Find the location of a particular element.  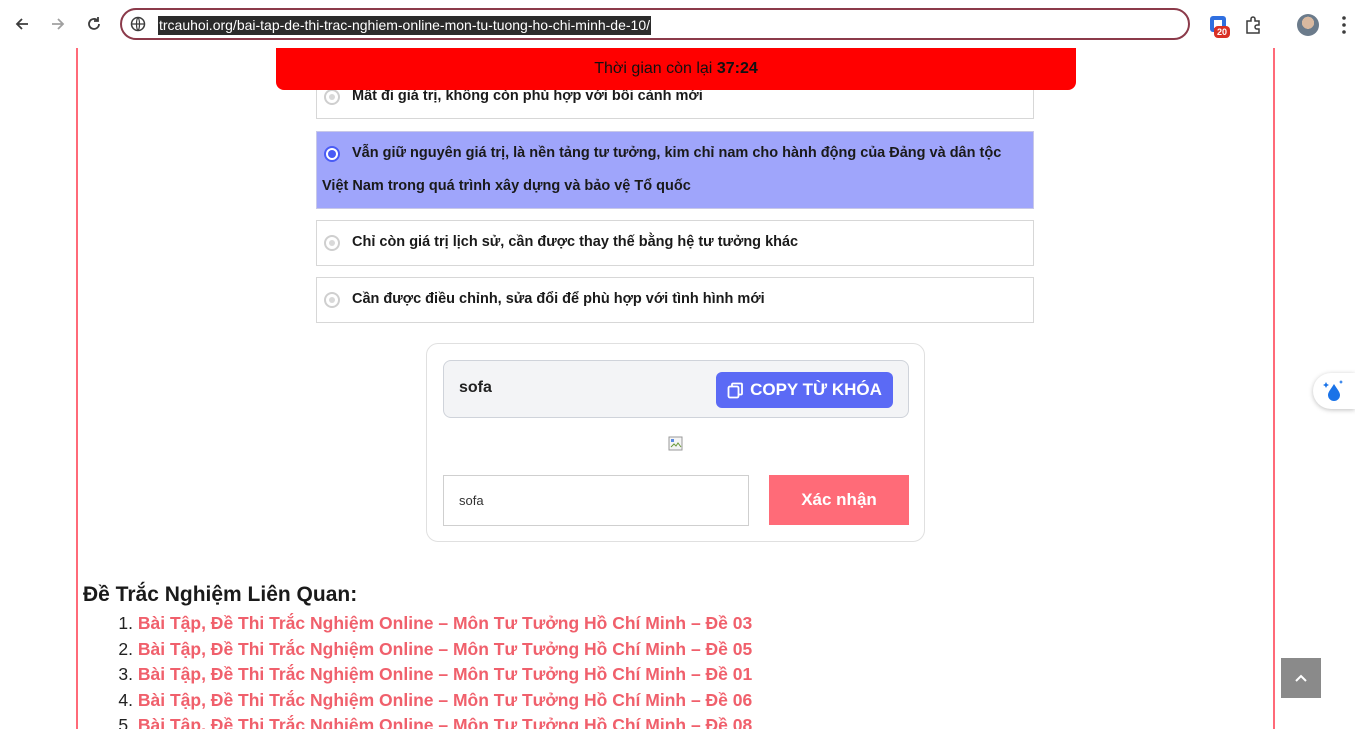

extension-badge: 20 is located at coordinates (1222, 32).